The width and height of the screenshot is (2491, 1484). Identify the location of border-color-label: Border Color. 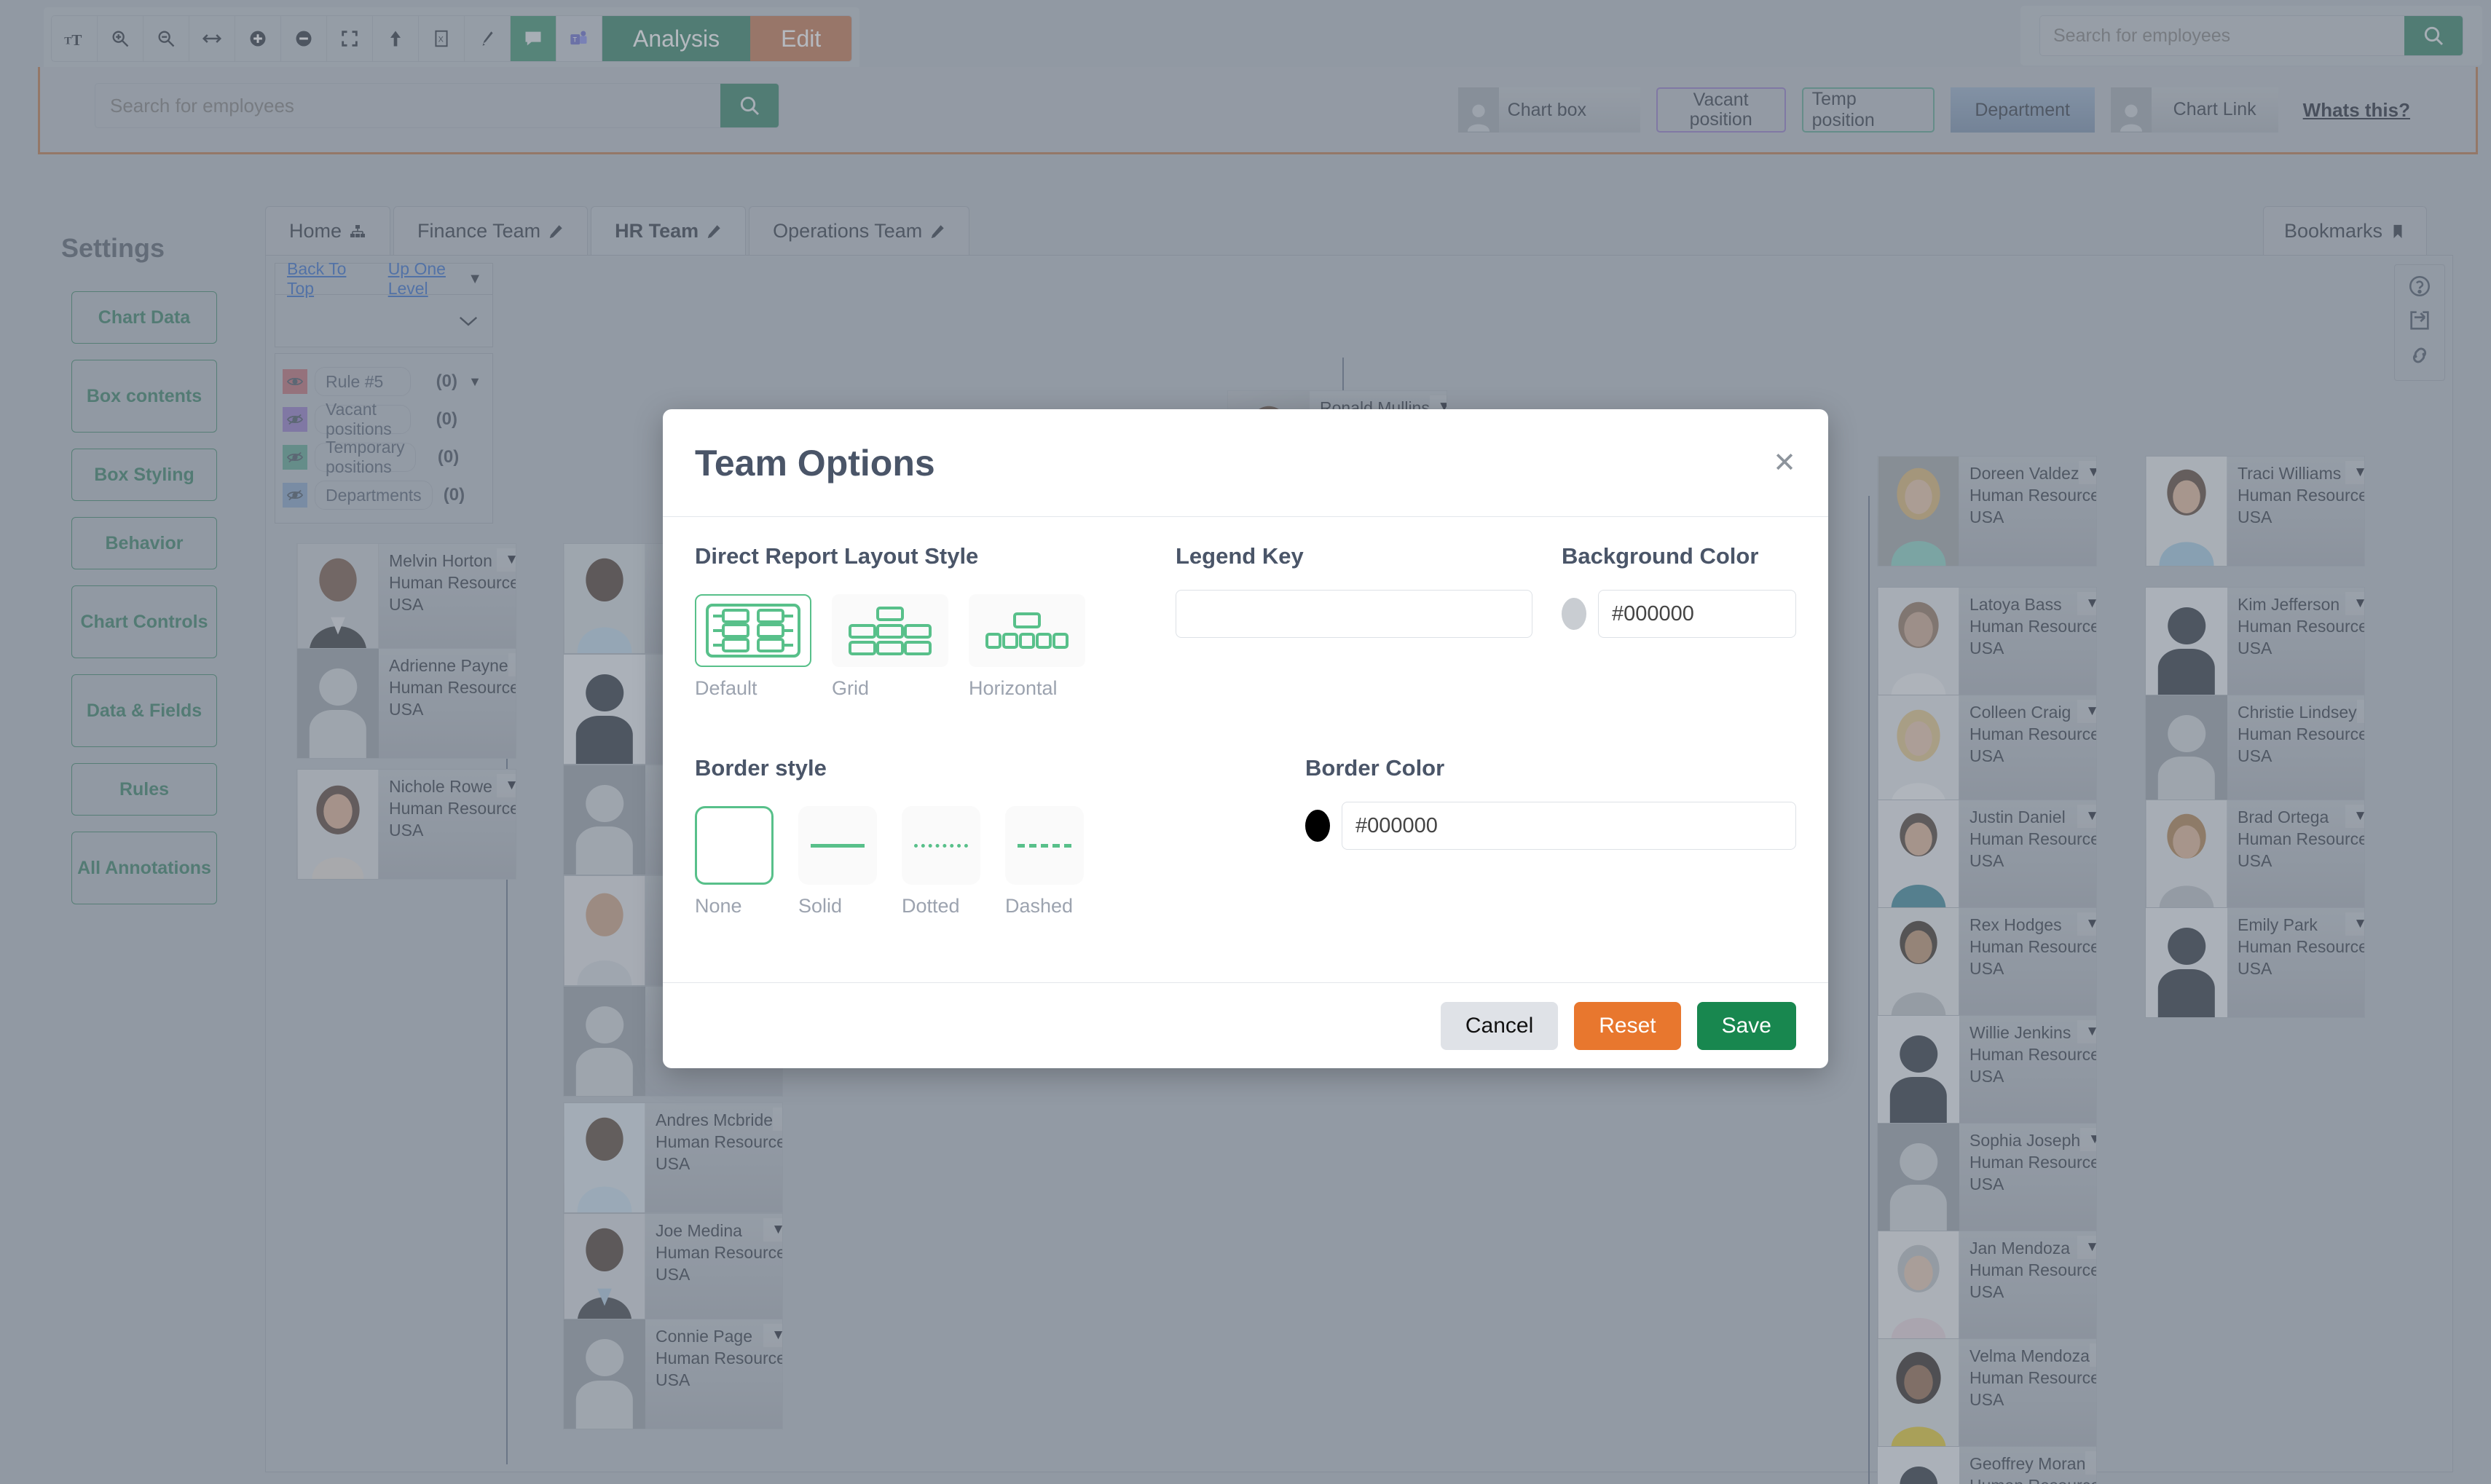
(1375, 768).